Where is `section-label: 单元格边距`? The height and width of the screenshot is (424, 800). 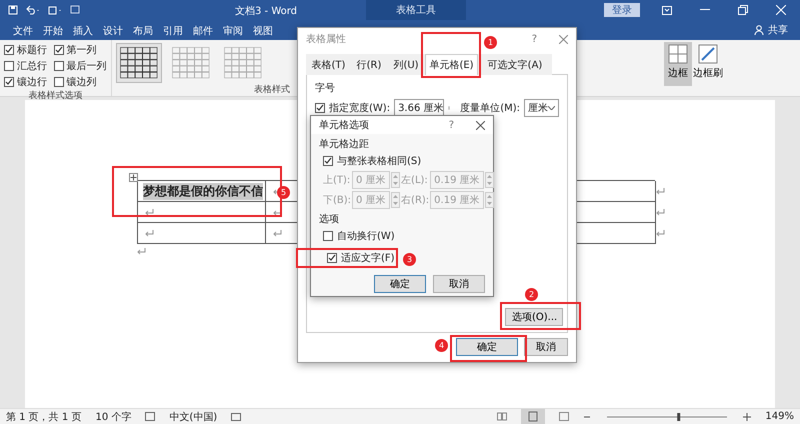 section-label: 单元格边距 is located at coordinates (344, 144).